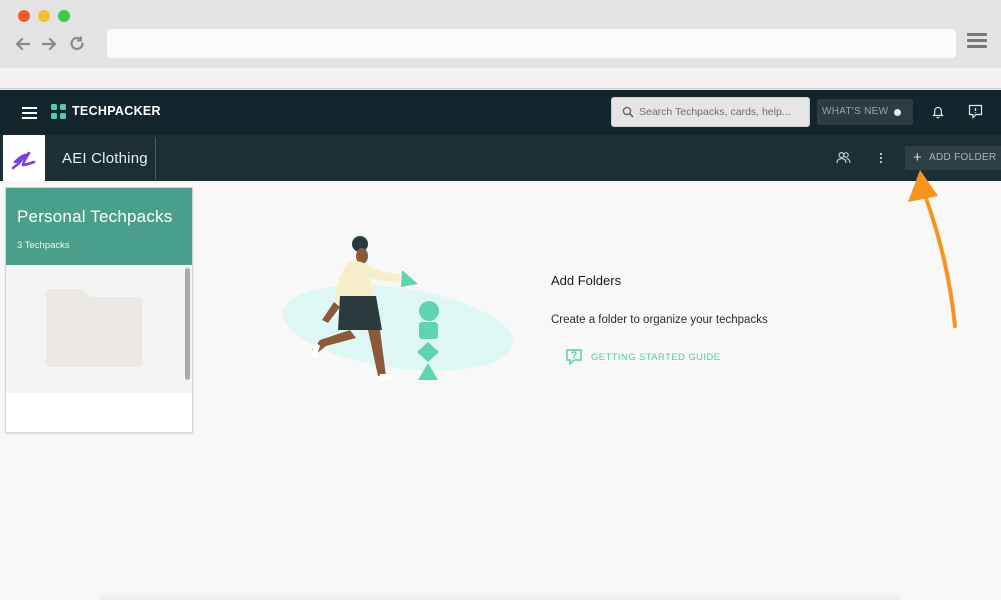 Image resolution: width=1001 pixels, height=600 pixels. I want to click on minimize-window-button, so click(44, 16).